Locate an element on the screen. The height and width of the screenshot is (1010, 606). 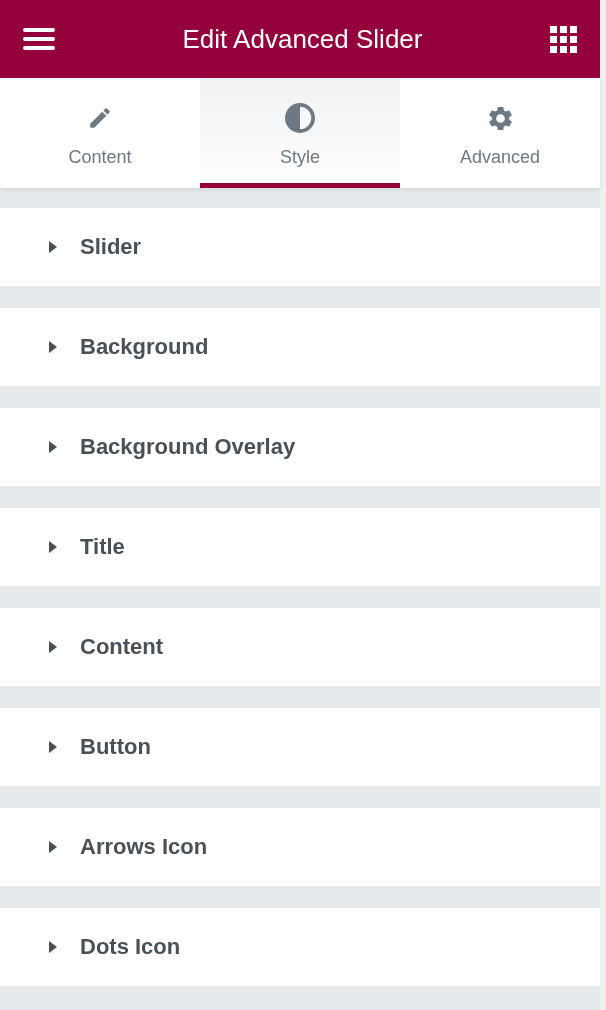
section-header: Background Overlay is located at coordinates (300, 447).